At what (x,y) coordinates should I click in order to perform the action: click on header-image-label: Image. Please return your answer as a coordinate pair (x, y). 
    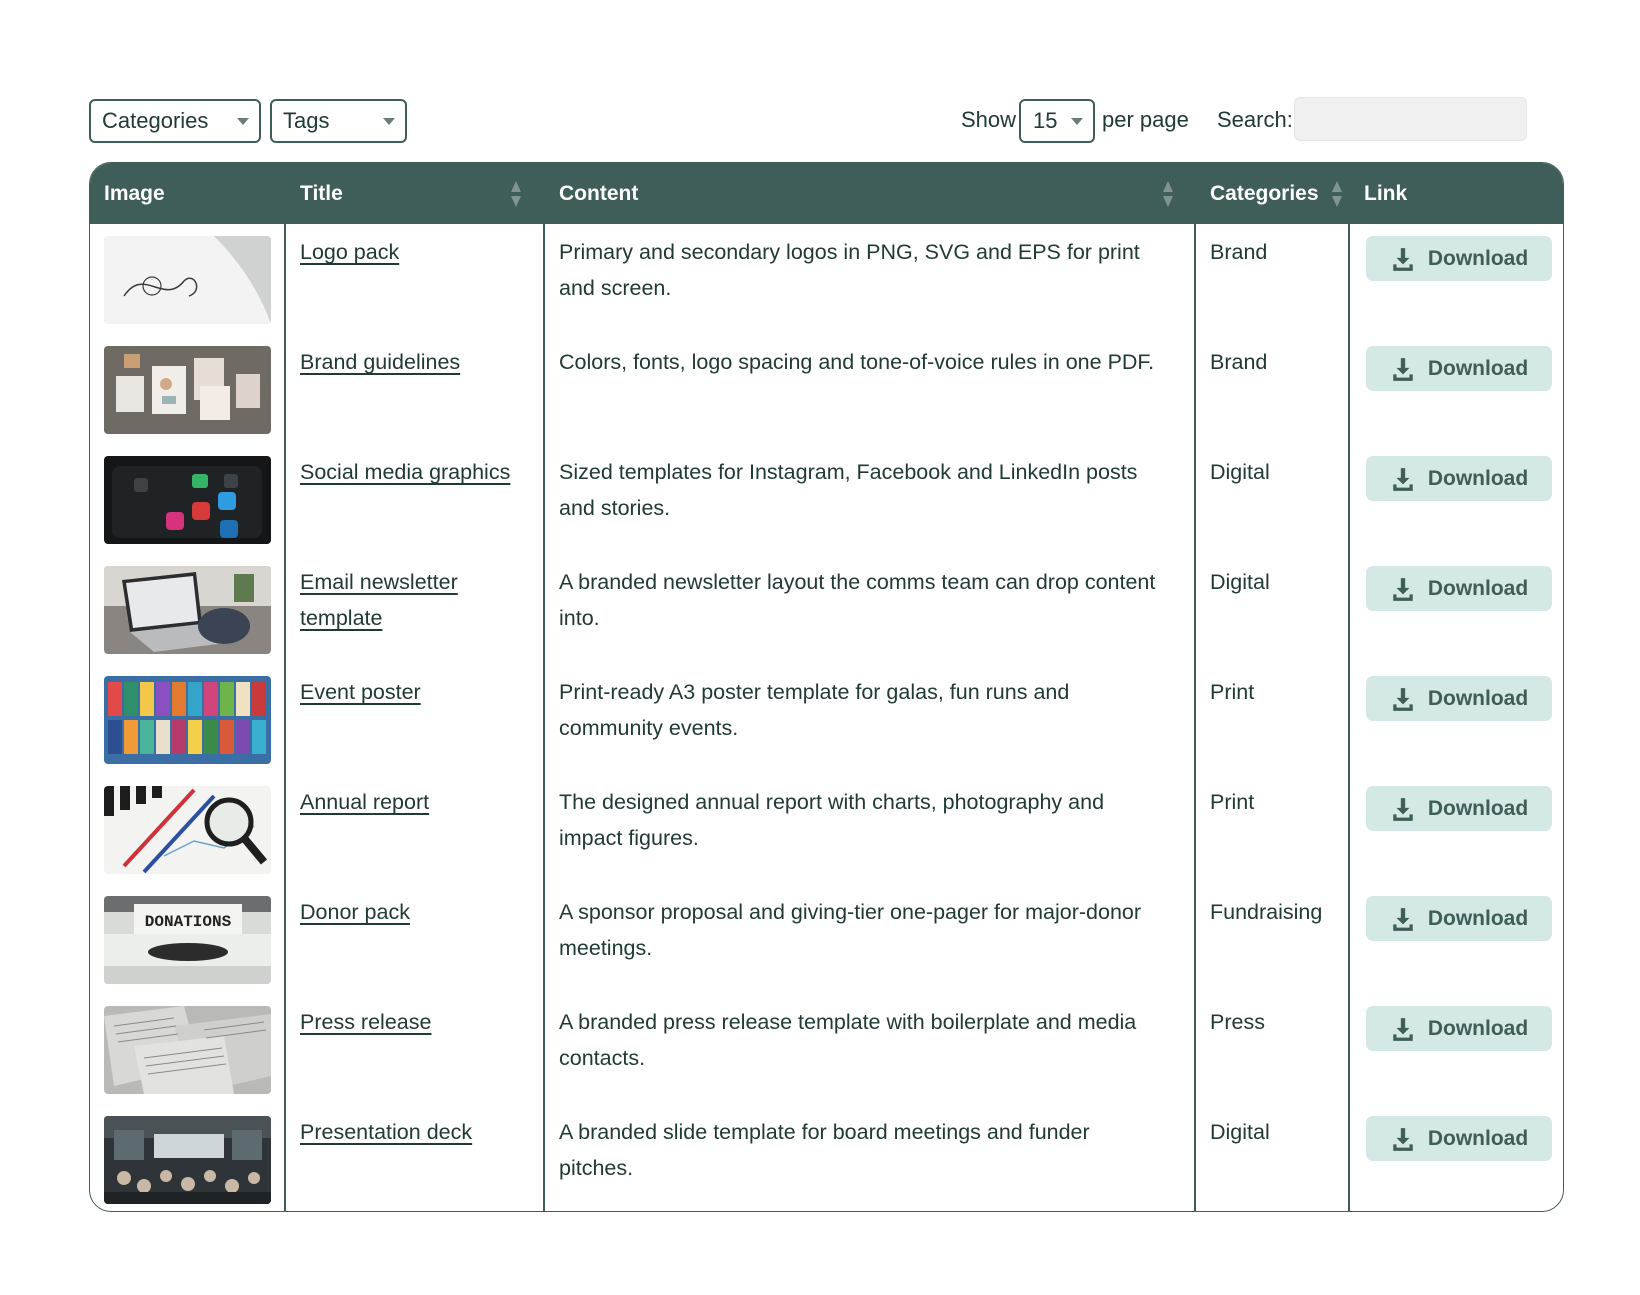
    Looking at the image, I should click on (134, 193).